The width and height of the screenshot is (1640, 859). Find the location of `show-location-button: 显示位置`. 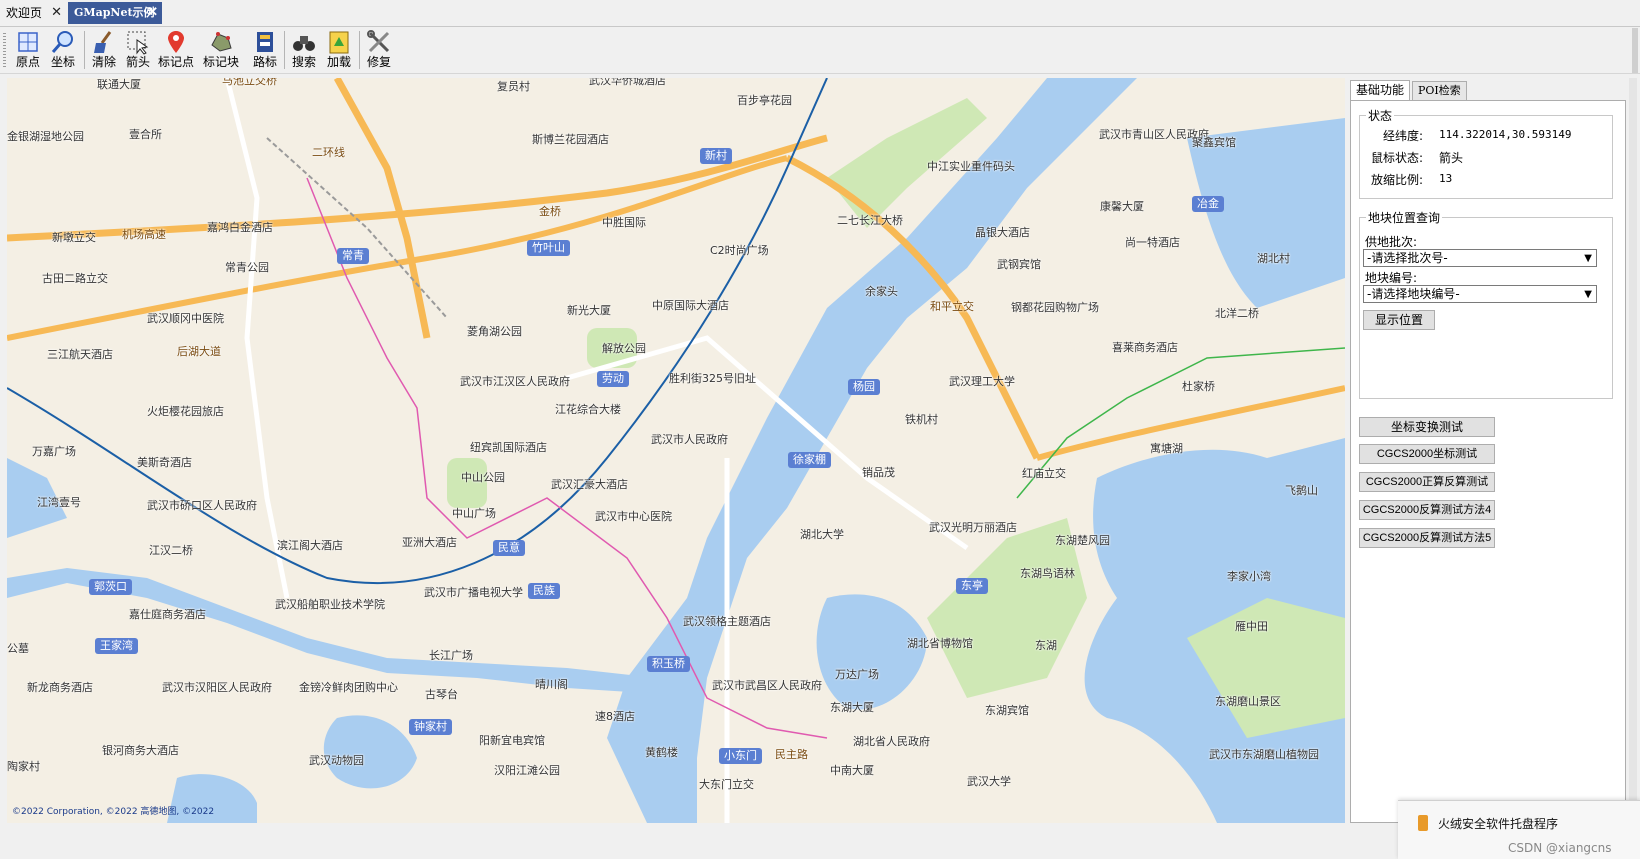

show-location-button: 显示位置 is located at coordinates (1399, 320).